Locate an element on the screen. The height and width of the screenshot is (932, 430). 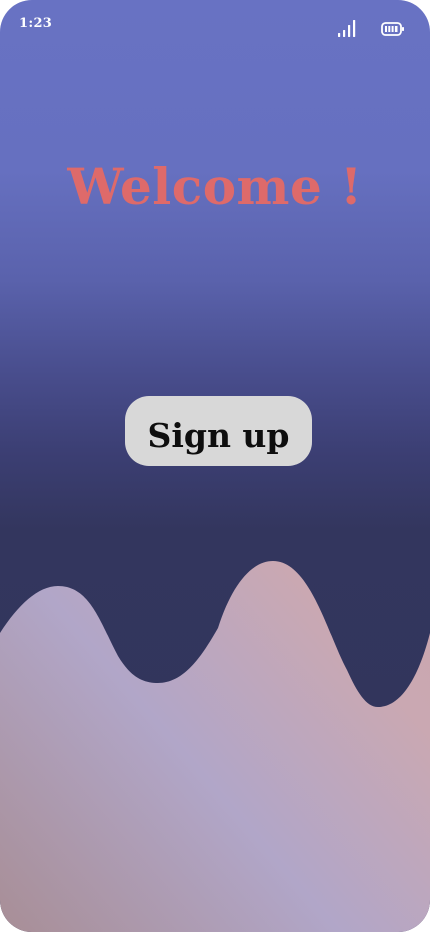
battery-full-icon is located at coordinates (392, 29).